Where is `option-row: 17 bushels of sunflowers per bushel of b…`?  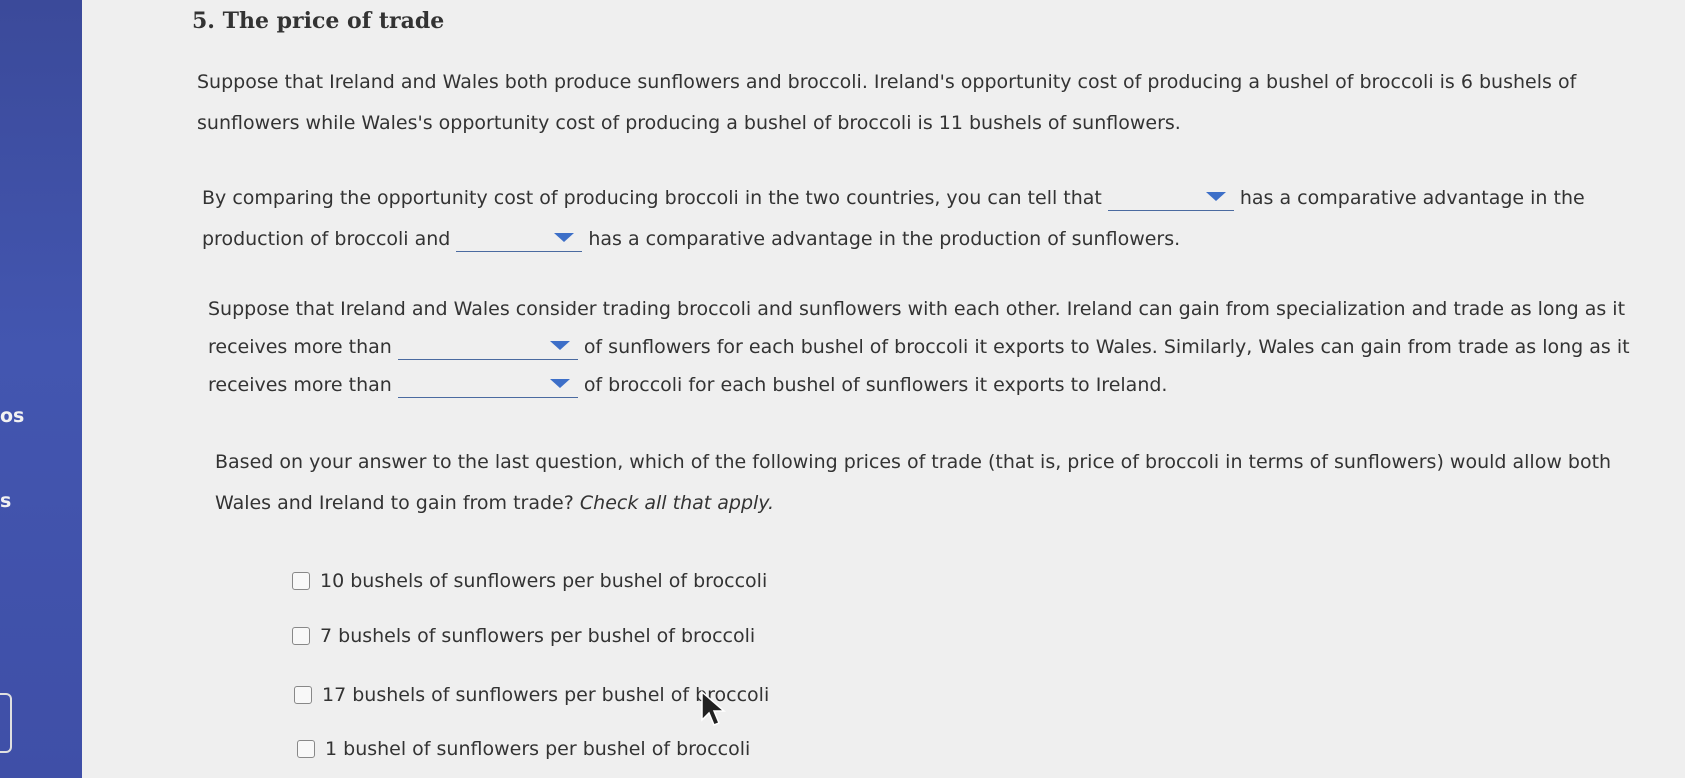
option-row: 17 bushels of sunflowers per bushel of b… is located at coordinates (531, 695).